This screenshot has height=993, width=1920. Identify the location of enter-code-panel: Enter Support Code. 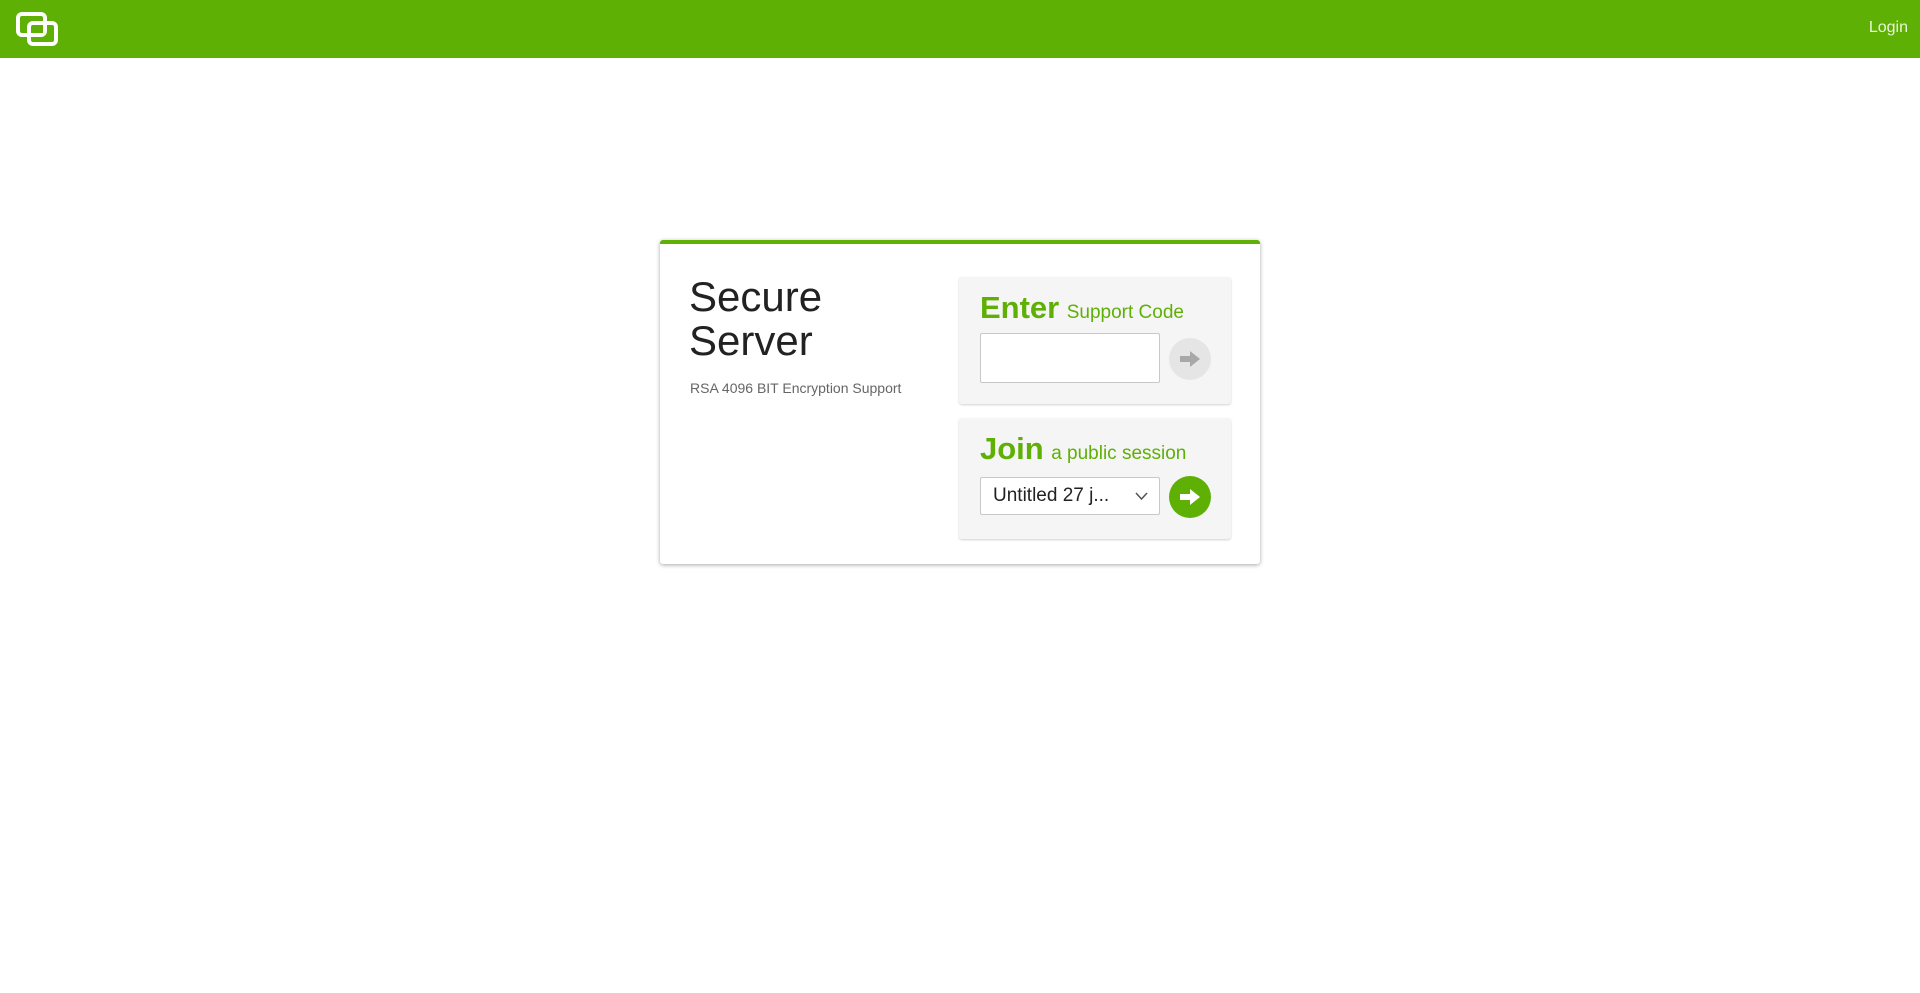
(1095, 340).